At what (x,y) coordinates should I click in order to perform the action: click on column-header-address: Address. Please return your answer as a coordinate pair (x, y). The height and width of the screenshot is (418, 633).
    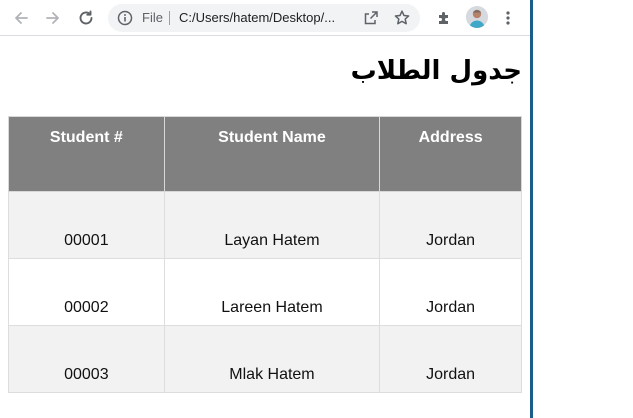
    Looking at the image, I should click on (450, 154).